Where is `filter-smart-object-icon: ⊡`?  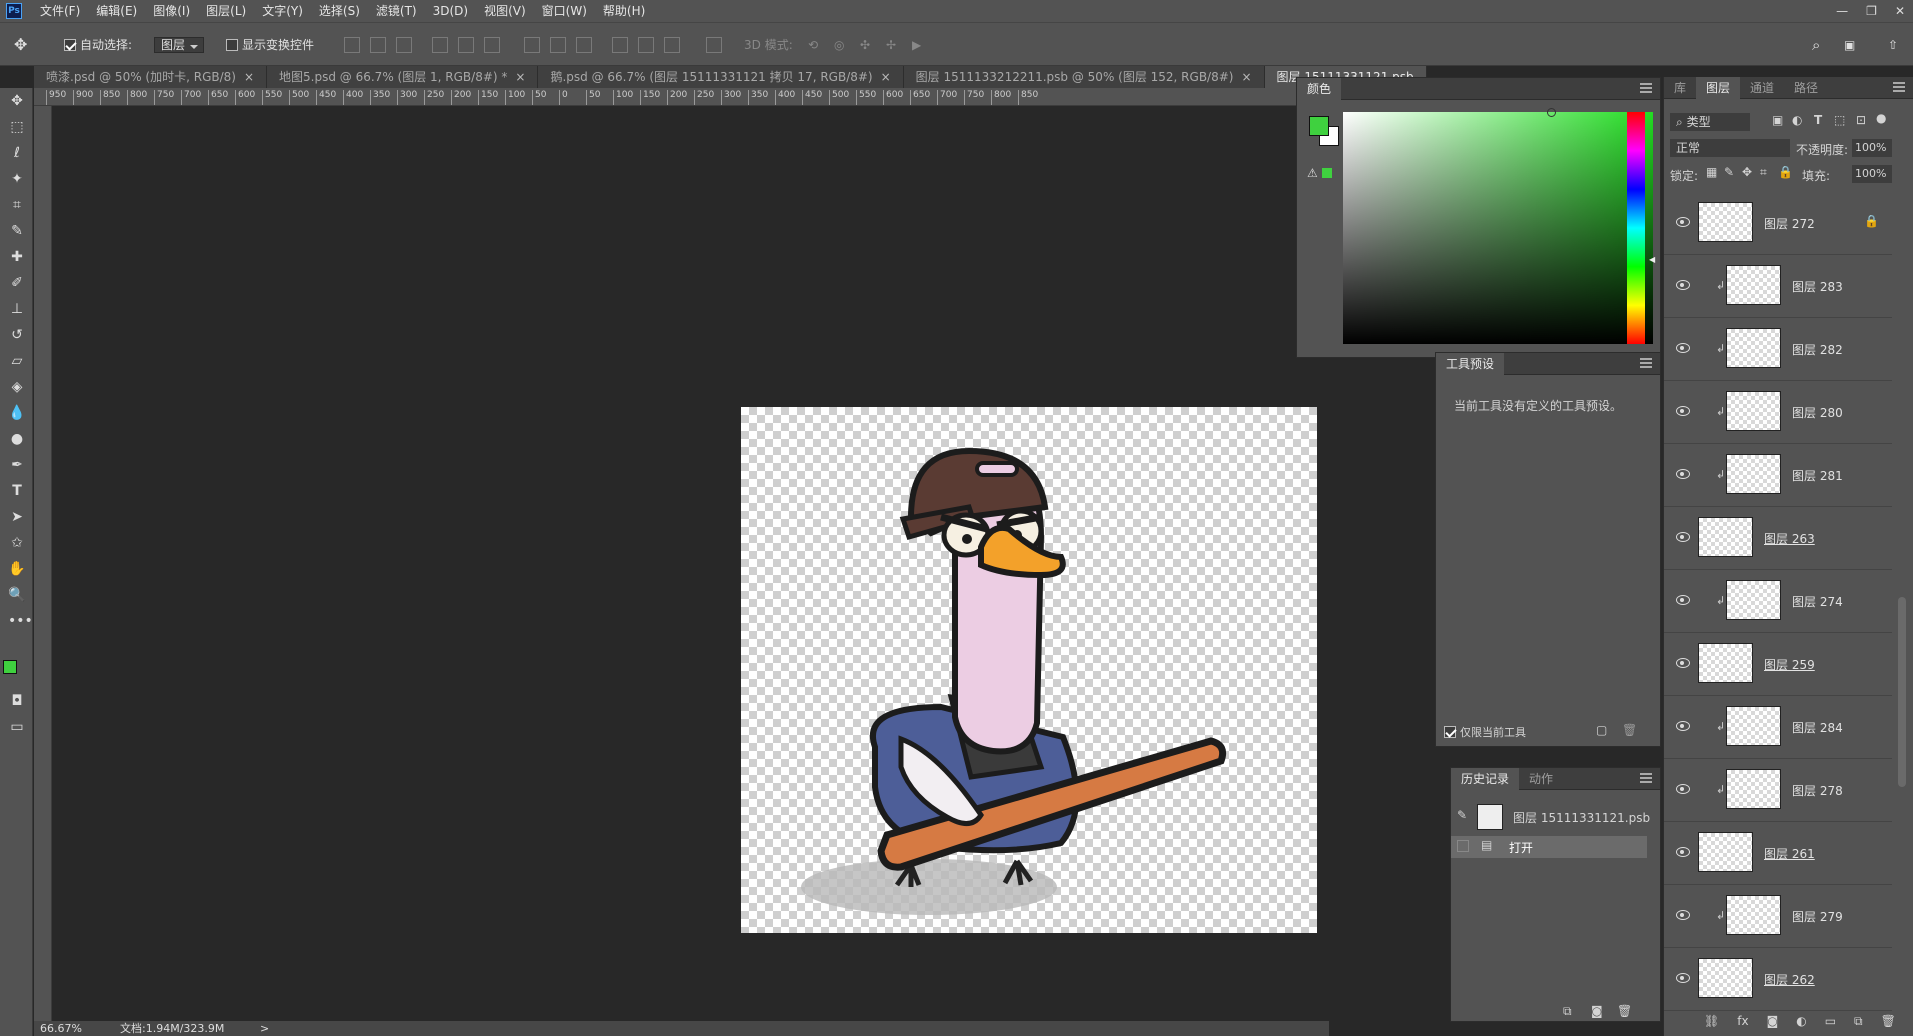 filter-smart-object-icon: ⊡ is located at coordinates (1861, 120).